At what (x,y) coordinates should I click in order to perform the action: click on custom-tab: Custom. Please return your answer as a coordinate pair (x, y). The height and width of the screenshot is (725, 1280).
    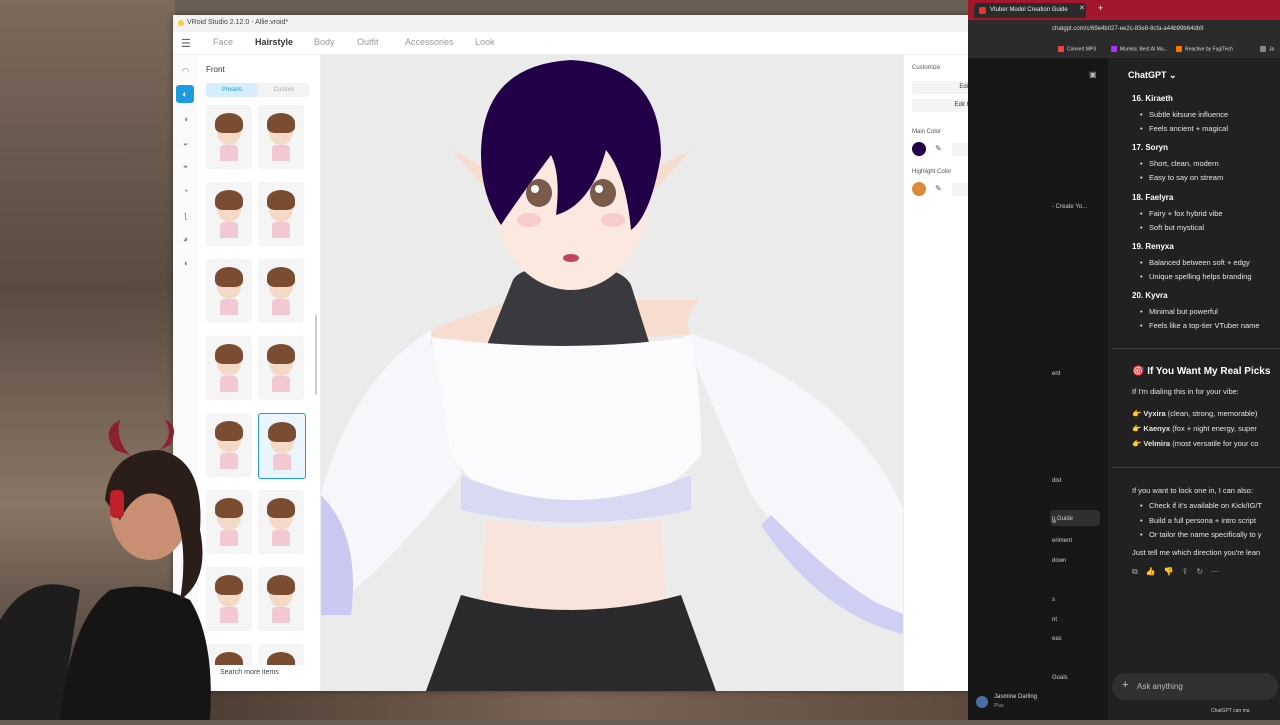
    Looking at the image, I should click on (284, 90).